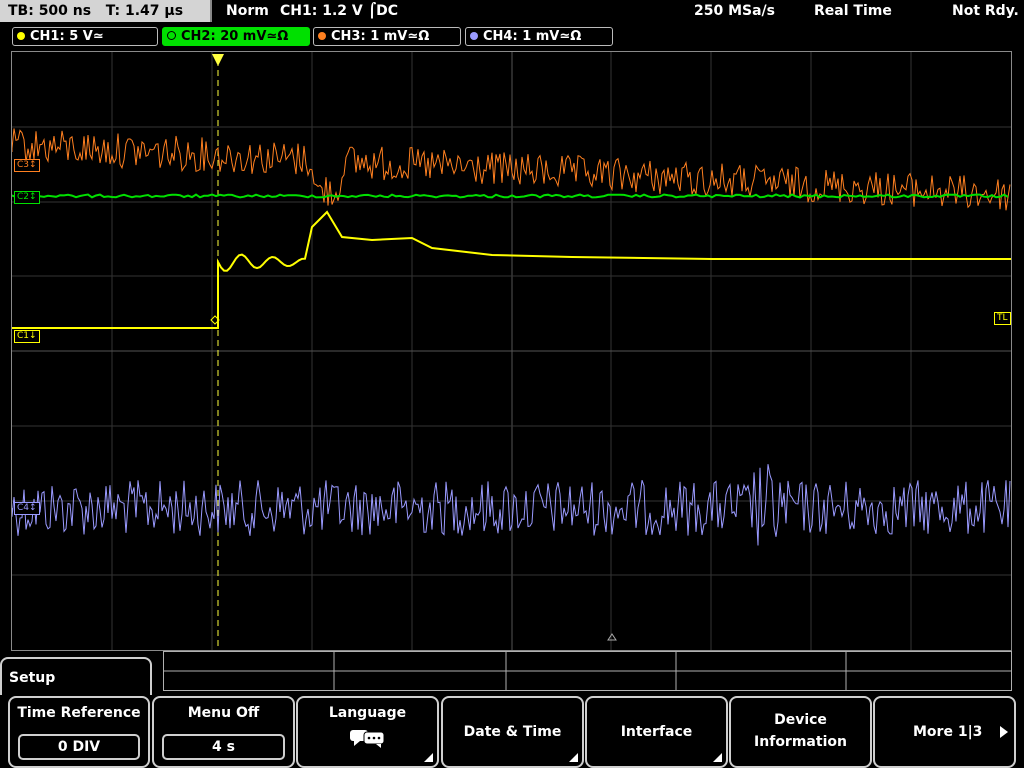 The width and height of the screenshot is (1024, 768). What do you see at coordinates (171, 35) in the screenshot?
I see `ch2-color-dot-icon` at bounding box center [171, 35].